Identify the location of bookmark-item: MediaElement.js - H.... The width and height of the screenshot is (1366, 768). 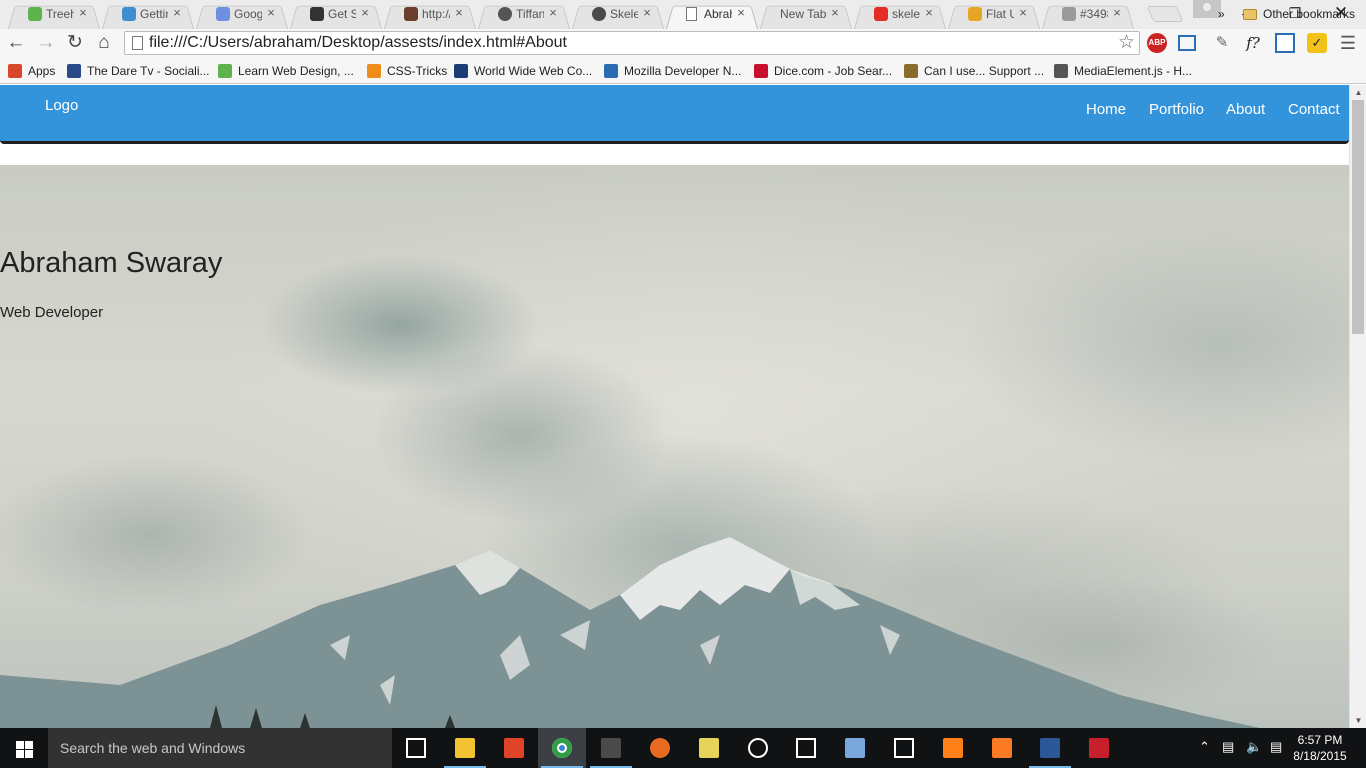
(1123, 71).